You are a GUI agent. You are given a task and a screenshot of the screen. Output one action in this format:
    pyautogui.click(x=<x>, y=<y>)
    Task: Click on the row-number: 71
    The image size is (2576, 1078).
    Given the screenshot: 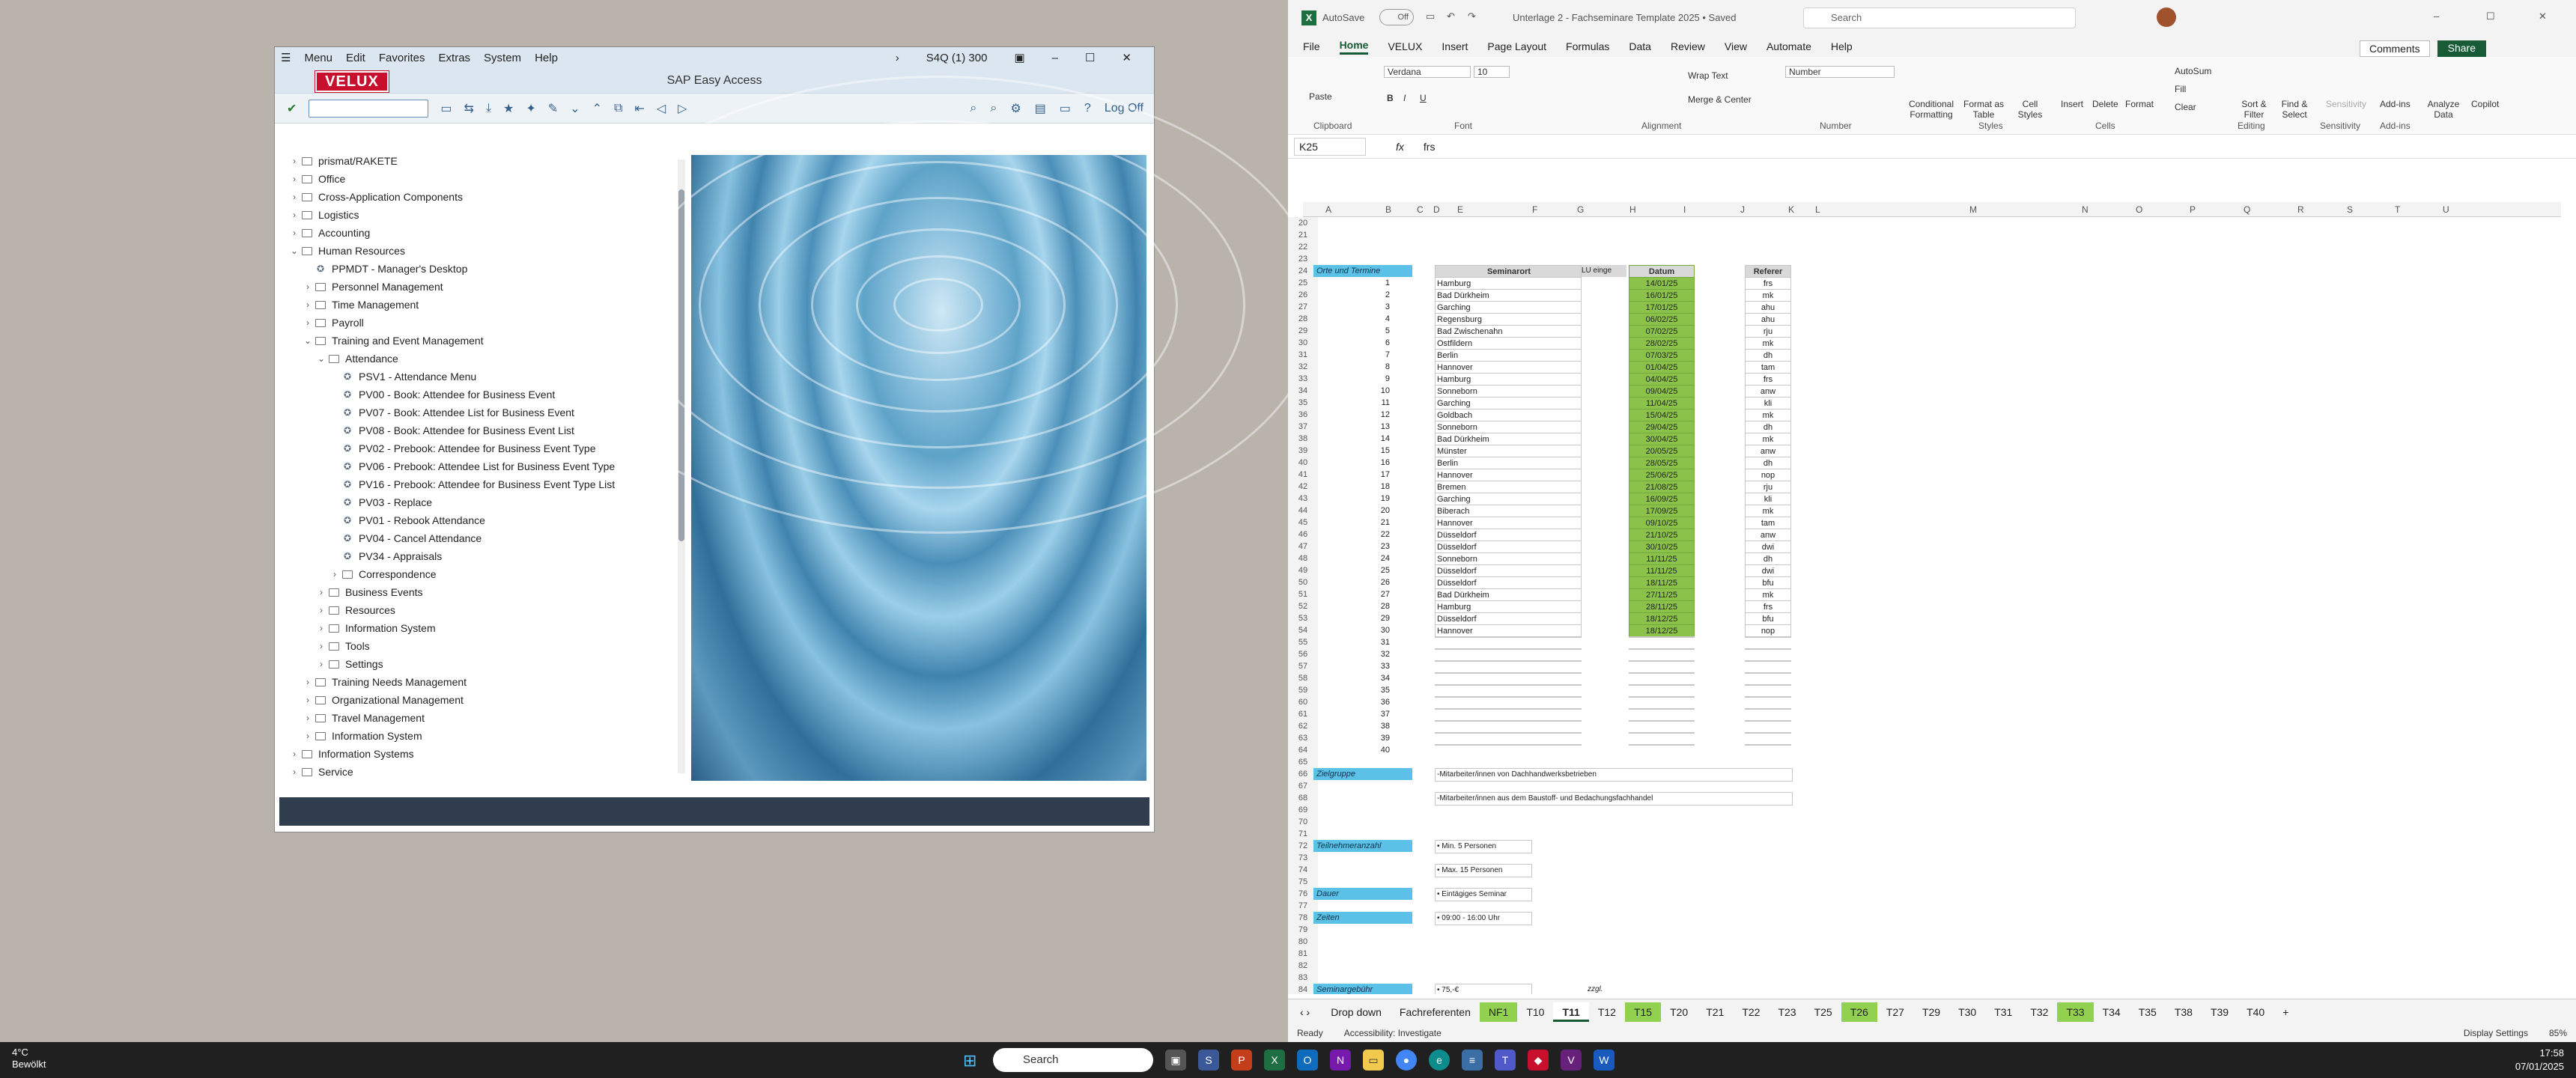 What is the action you would take?
    pyautogui.click(x=1303, y=834)
    